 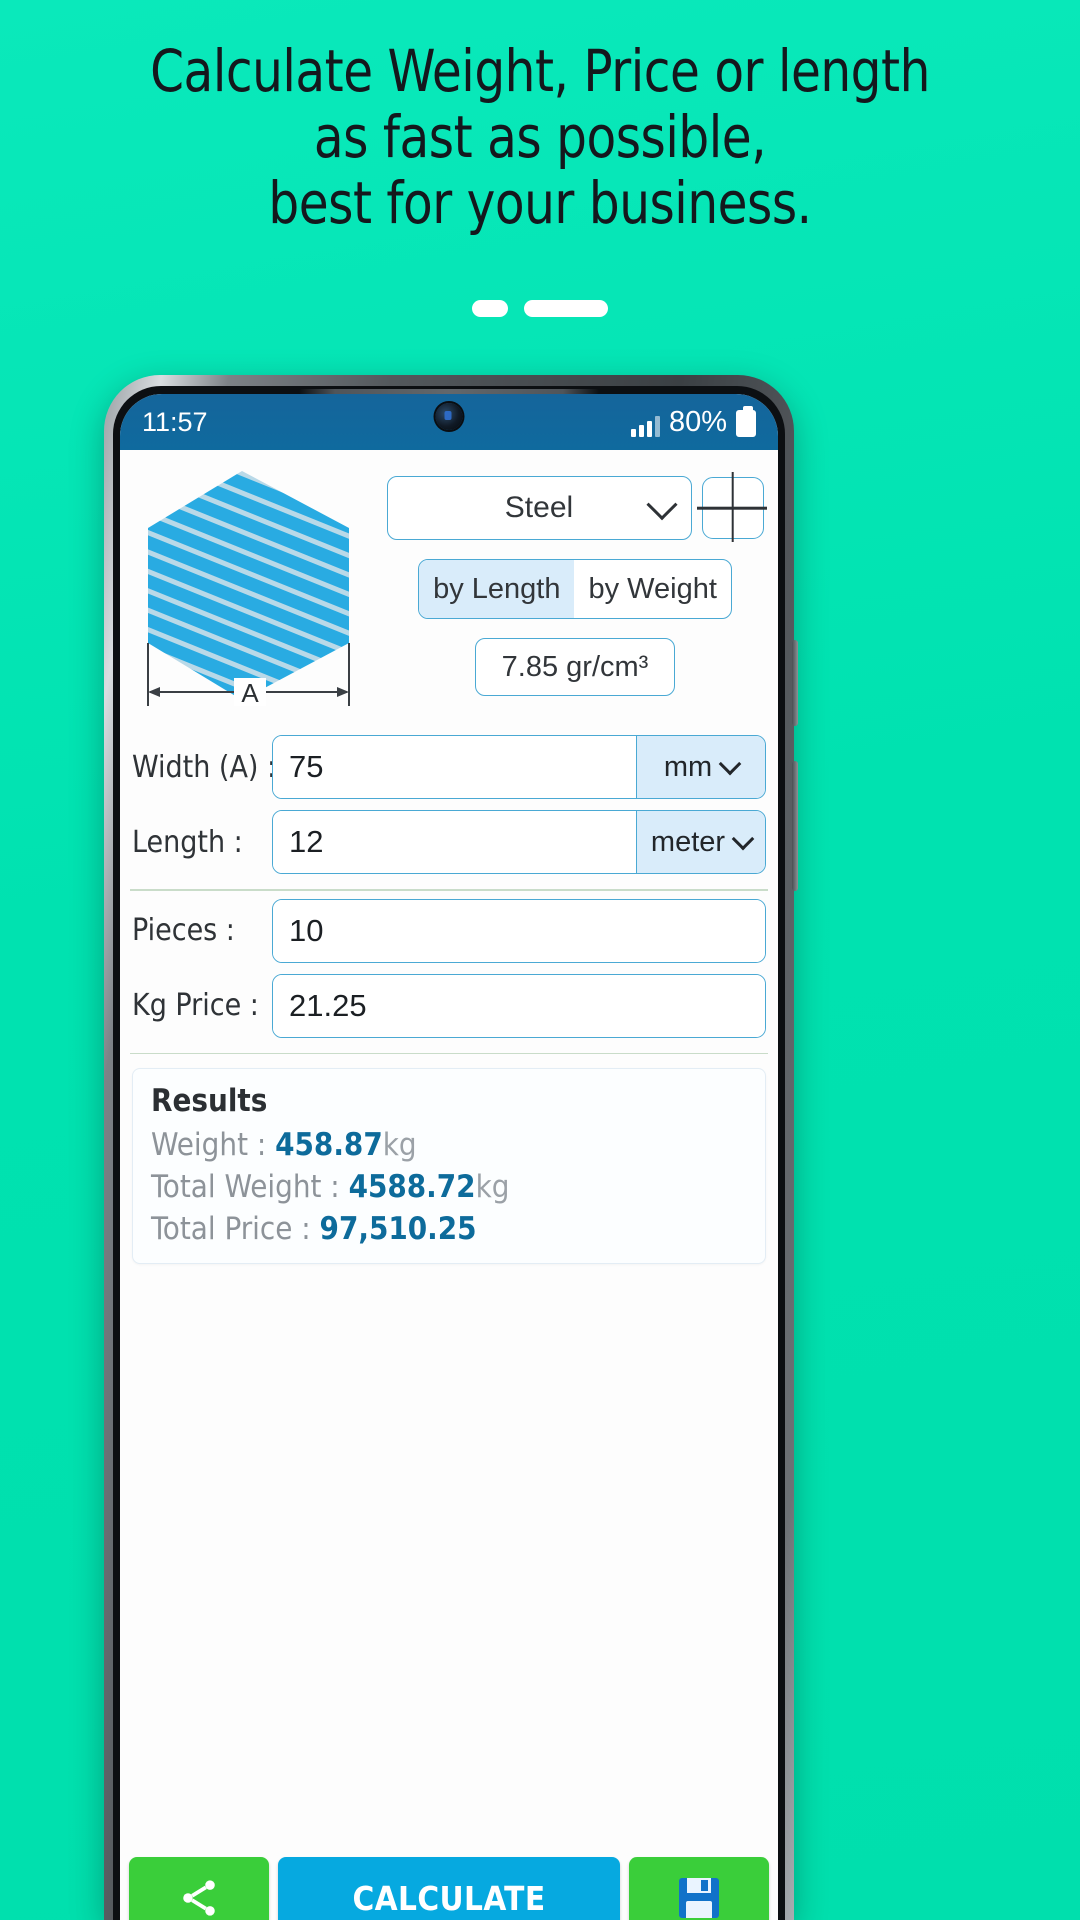 I want to click on phone-power-button, so click(x=795, y=826).